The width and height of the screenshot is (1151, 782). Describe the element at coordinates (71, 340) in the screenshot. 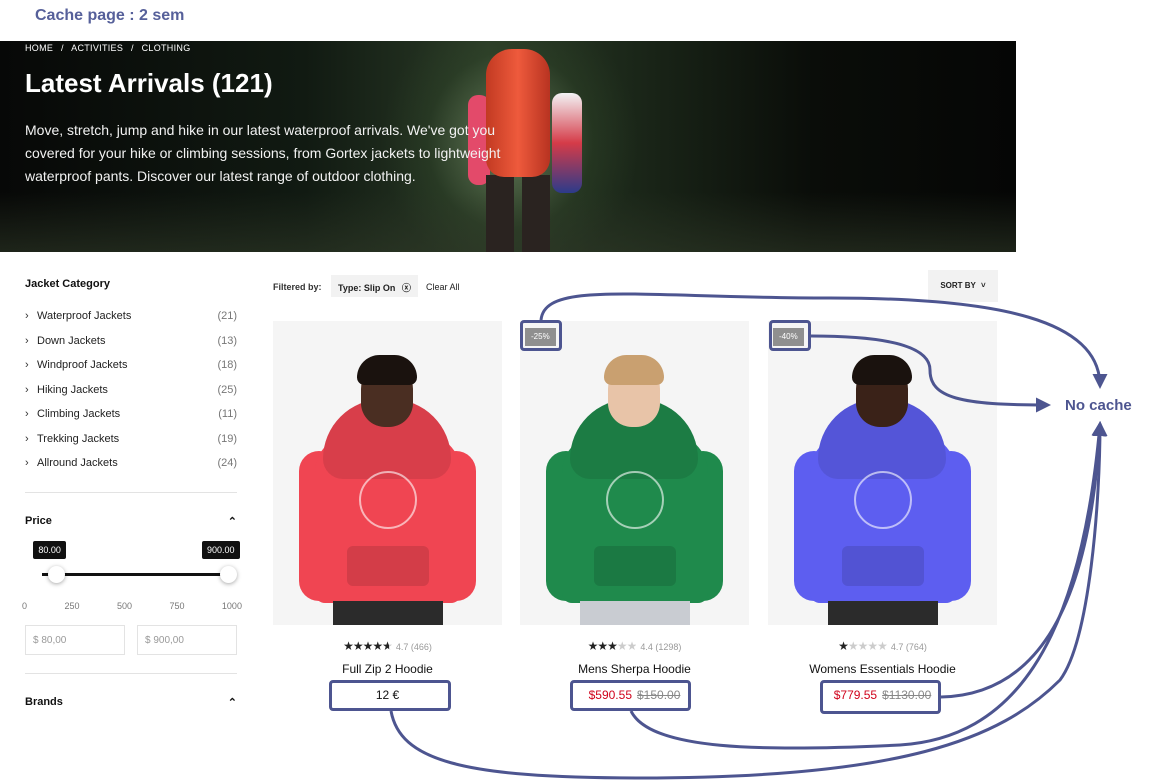

I see `category-label: Down Jackets` at that location.